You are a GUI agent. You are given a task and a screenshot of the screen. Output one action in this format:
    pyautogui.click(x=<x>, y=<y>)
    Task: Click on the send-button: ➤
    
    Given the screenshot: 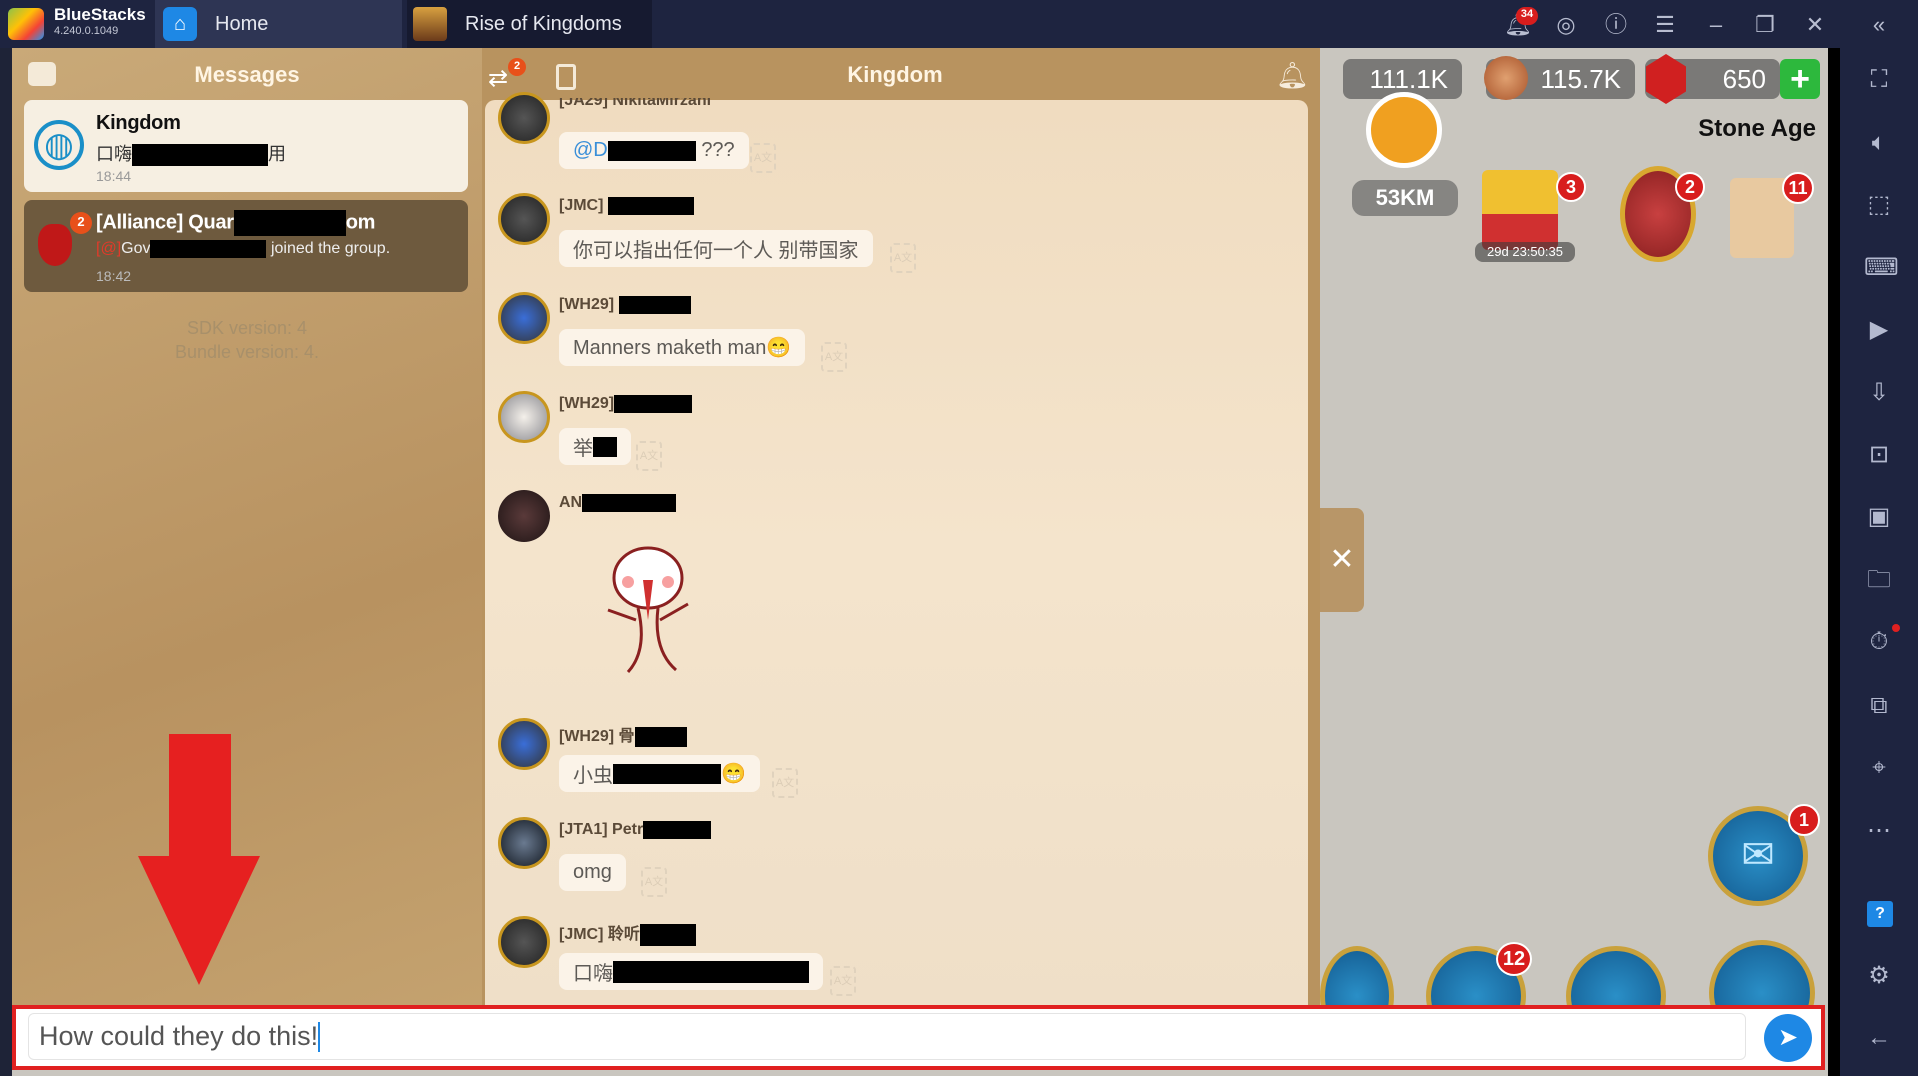 What is the action you would take?
    pyautogui.click(x=1788, y=1038)
    